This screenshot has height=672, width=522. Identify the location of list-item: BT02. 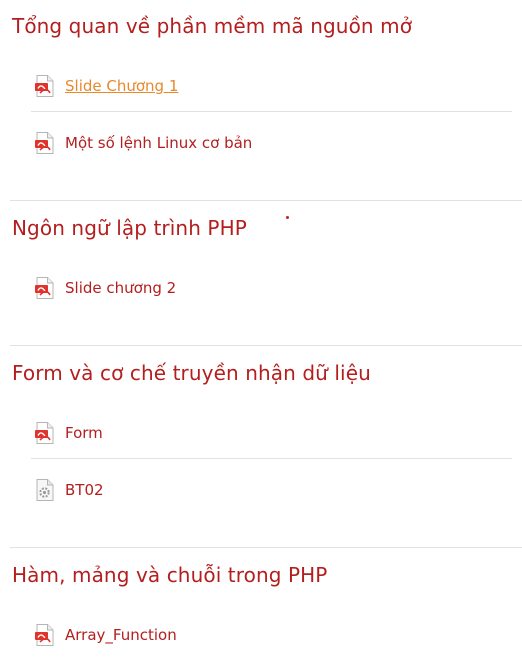
(272, 490).